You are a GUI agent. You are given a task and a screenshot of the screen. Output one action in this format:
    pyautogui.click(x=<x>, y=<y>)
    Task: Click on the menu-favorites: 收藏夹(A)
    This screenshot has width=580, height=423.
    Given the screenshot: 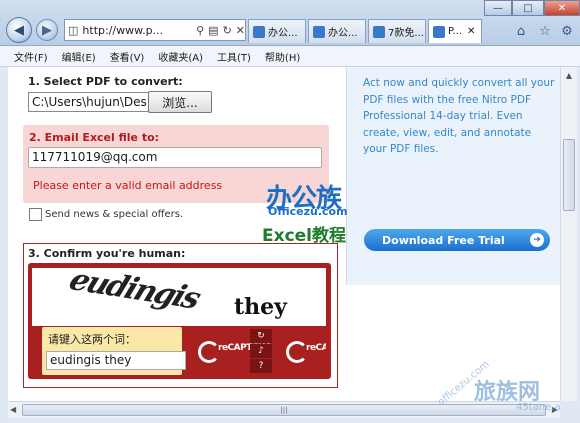 What is the action you would take?
    pyautogui.click(x=180, y=56)
    